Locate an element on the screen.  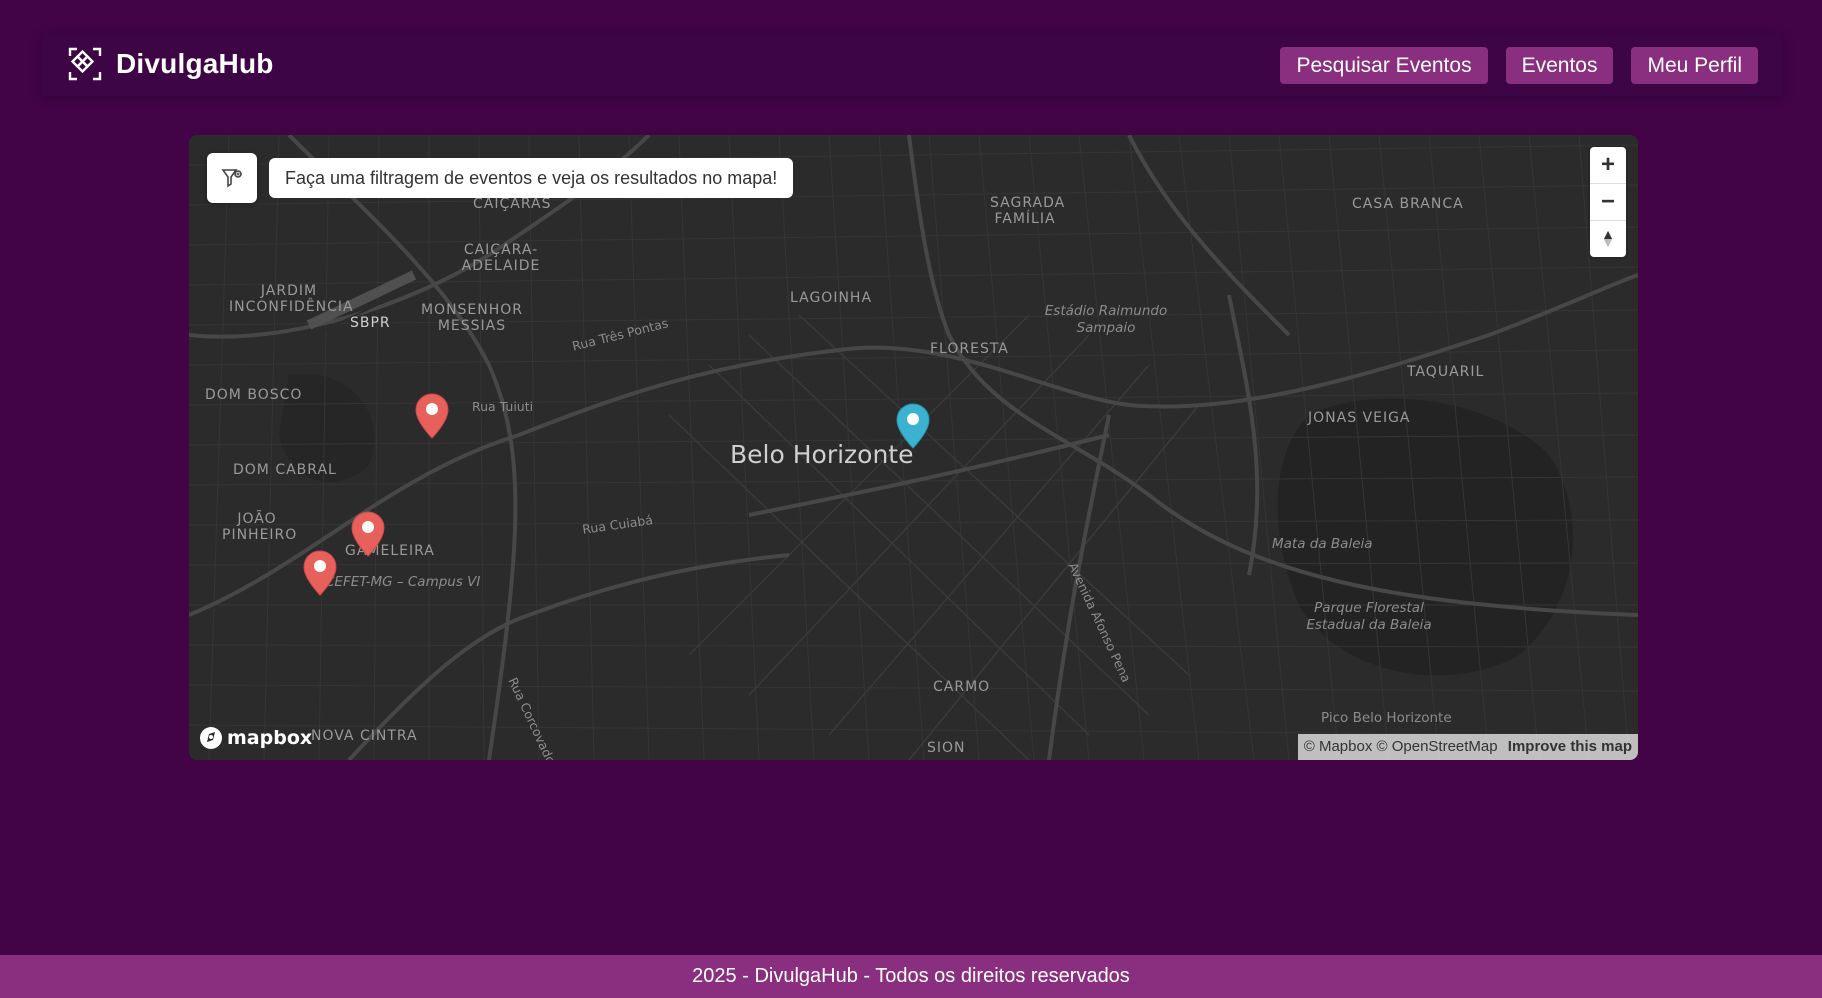
neighborhood-label: DOM CABRAL is located at coordinates (285, 470).